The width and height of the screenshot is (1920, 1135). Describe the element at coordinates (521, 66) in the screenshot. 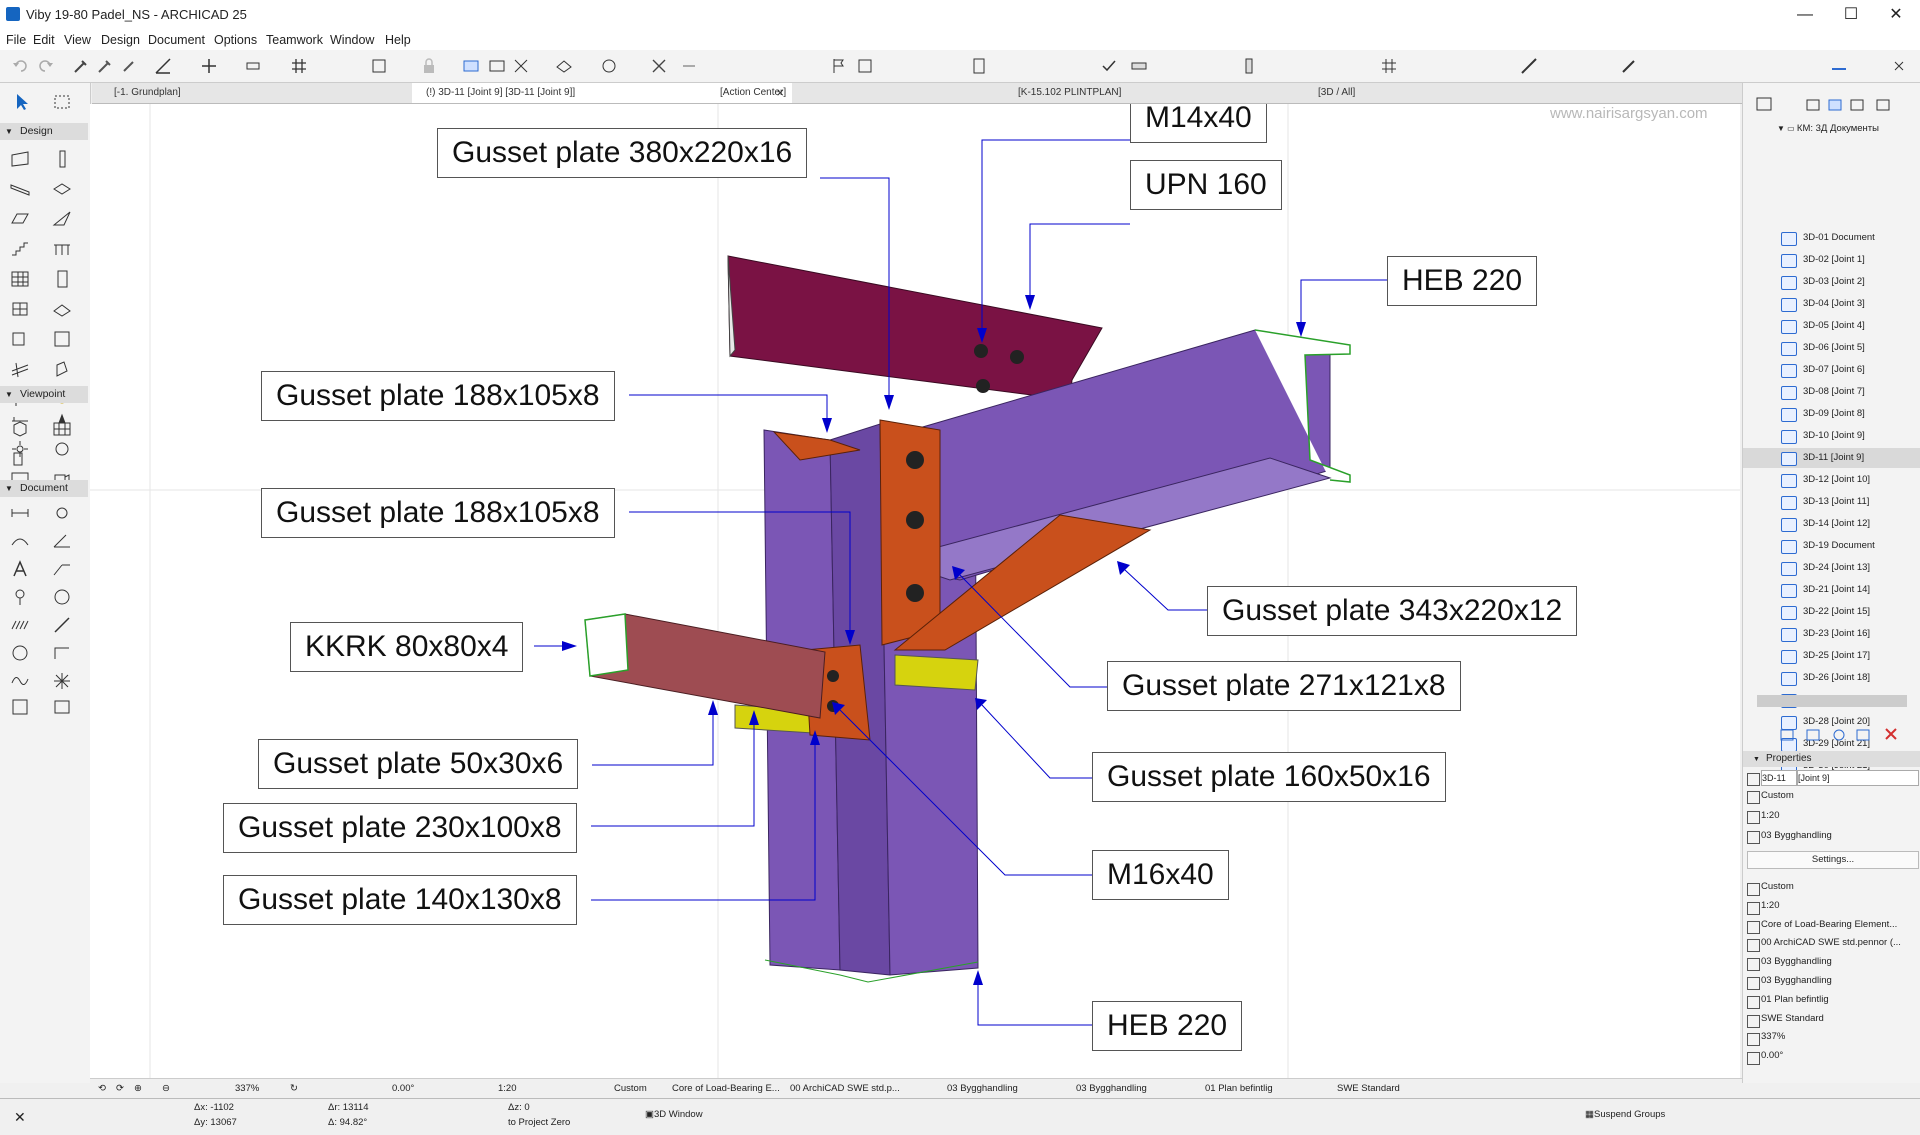

I see `dimension-icon` at that location.